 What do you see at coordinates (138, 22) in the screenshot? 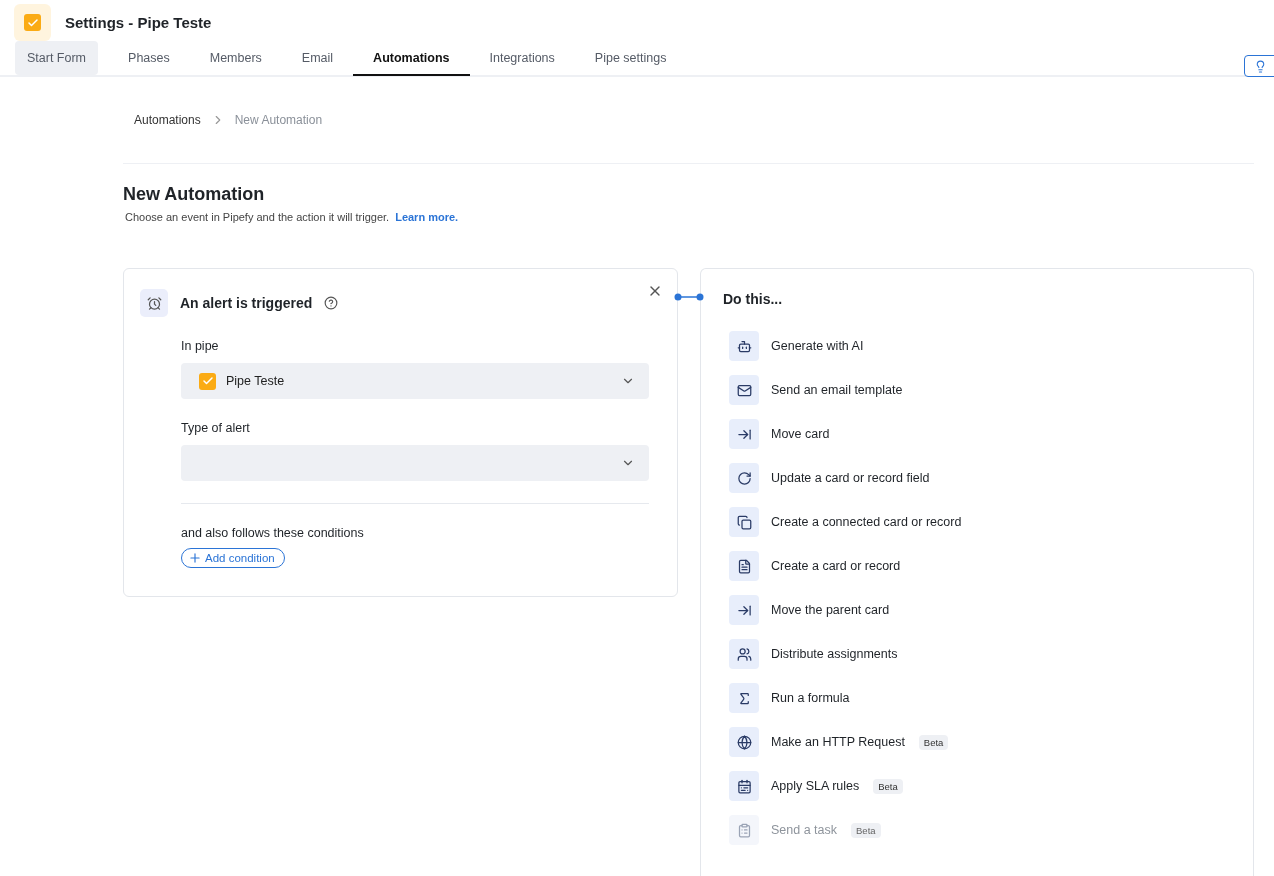
I see `page-title: Settings - Pipe Teste` at bounding box center [138, 22].